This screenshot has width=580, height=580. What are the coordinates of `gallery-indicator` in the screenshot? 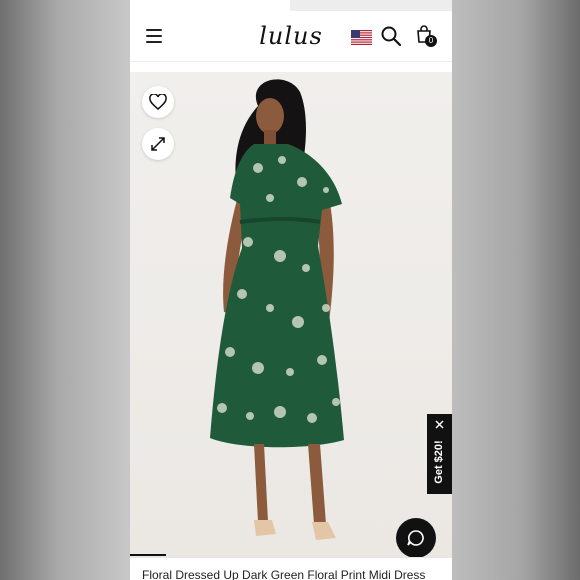 It's located at (148, 555).